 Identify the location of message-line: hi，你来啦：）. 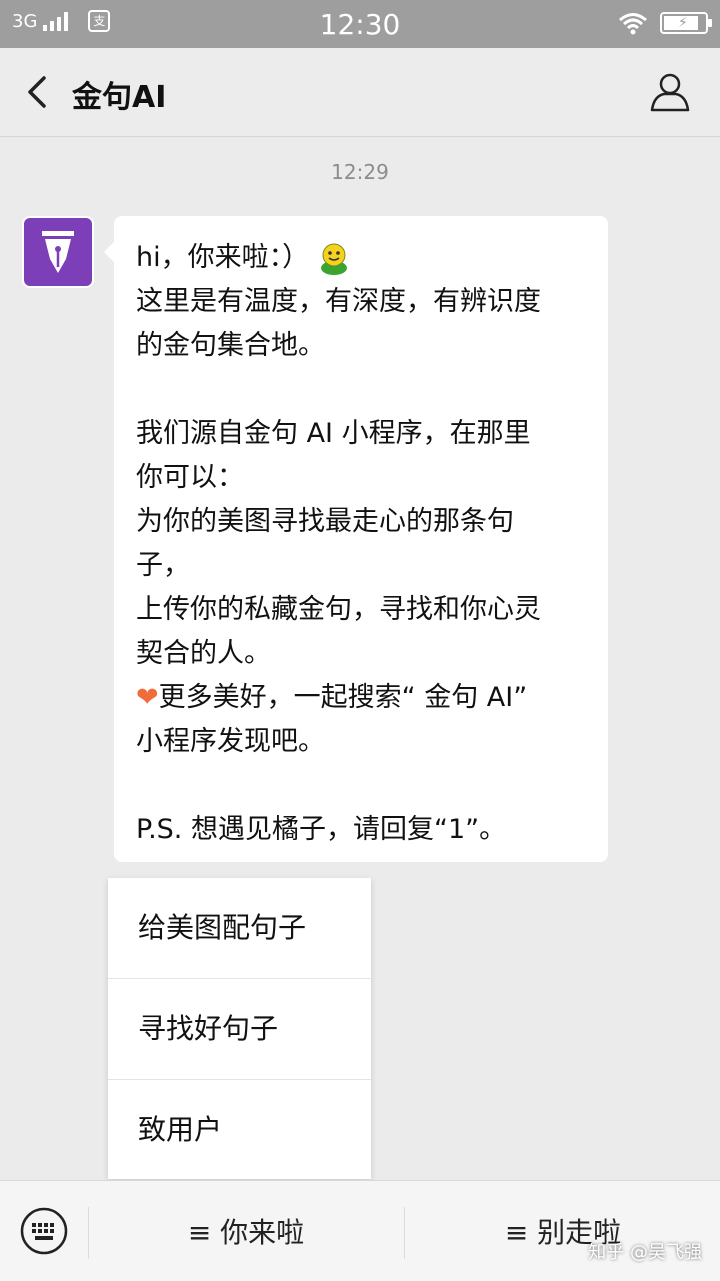
(363, 258).